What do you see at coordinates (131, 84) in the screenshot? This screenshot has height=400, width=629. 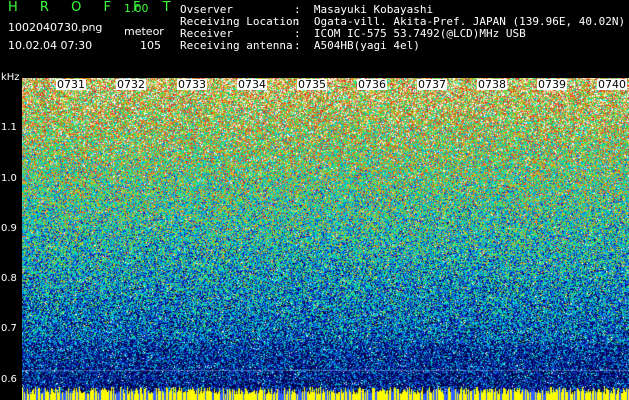 I see `x-tick: 0732` at bounding box center [131, 84].